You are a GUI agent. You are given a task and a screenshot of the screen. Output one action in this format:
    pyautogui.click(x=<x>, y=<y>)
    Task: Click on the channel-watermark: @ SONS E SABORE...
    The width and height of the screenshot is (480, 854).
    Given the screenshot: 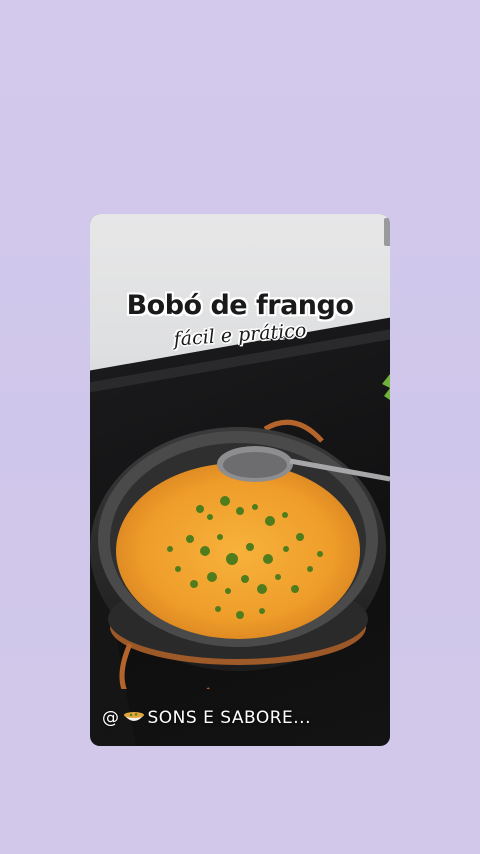 What is the action you would take?
    pyautogui.click(x=246, y=718)
    